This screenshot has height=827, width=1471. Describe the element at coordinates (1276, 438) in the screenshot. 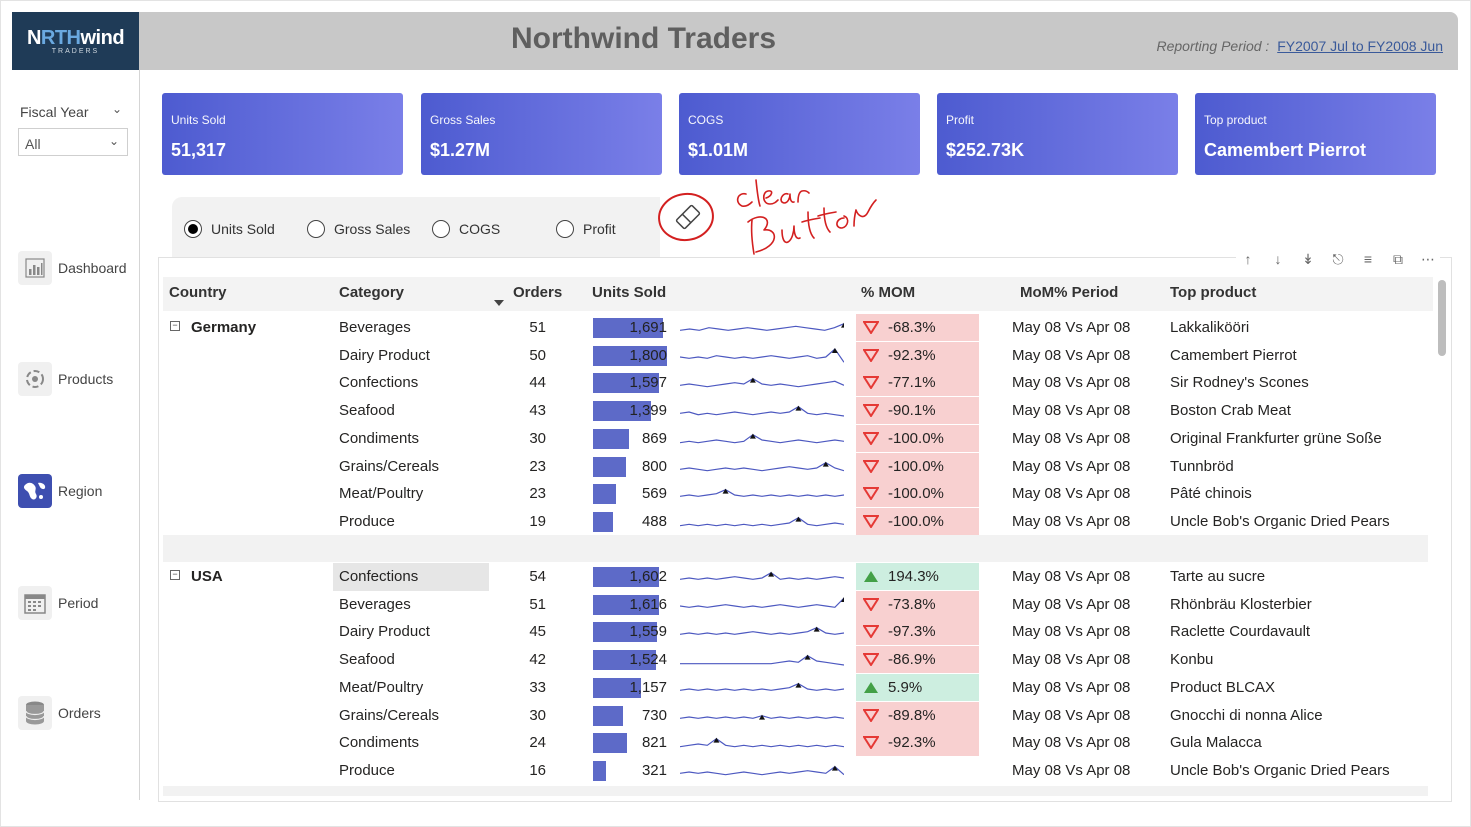

I see `top-product-cell: Original Frankfurter grüne Soße` at that location.